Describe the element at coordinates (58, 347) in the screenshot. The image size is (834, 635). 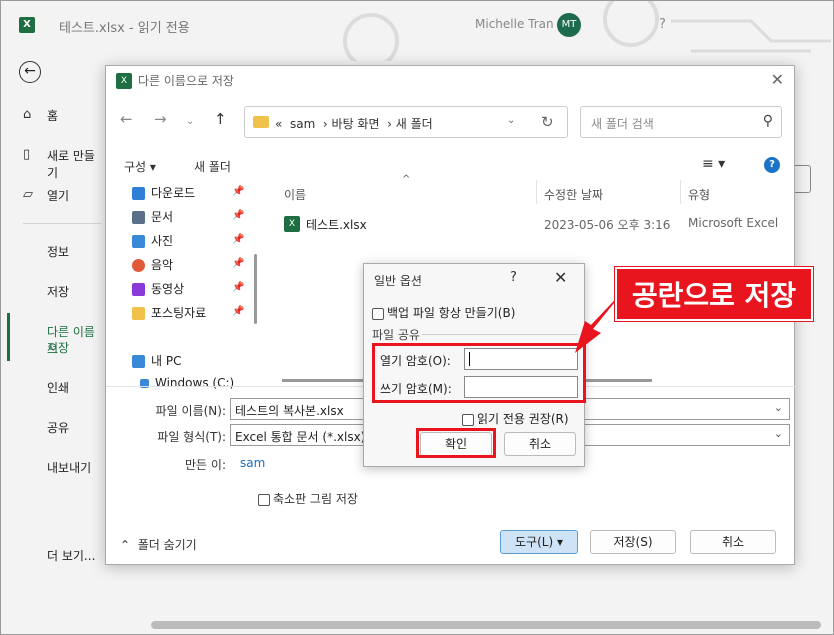
I see `nav-save-as-line2: 저장` at that location.